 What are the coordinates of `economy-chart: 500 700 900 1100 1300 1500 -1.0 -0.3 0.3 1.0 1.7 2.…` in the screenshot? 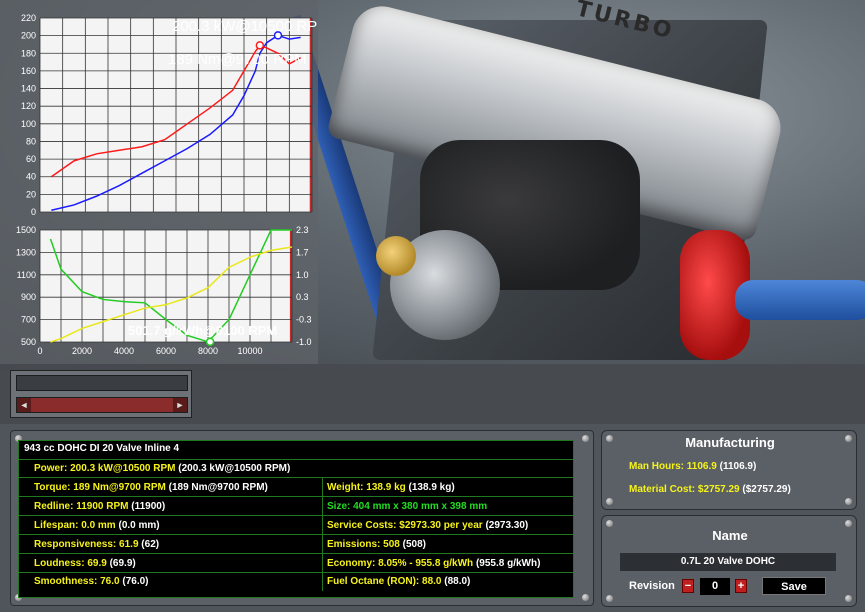 It's located at (159, 293).